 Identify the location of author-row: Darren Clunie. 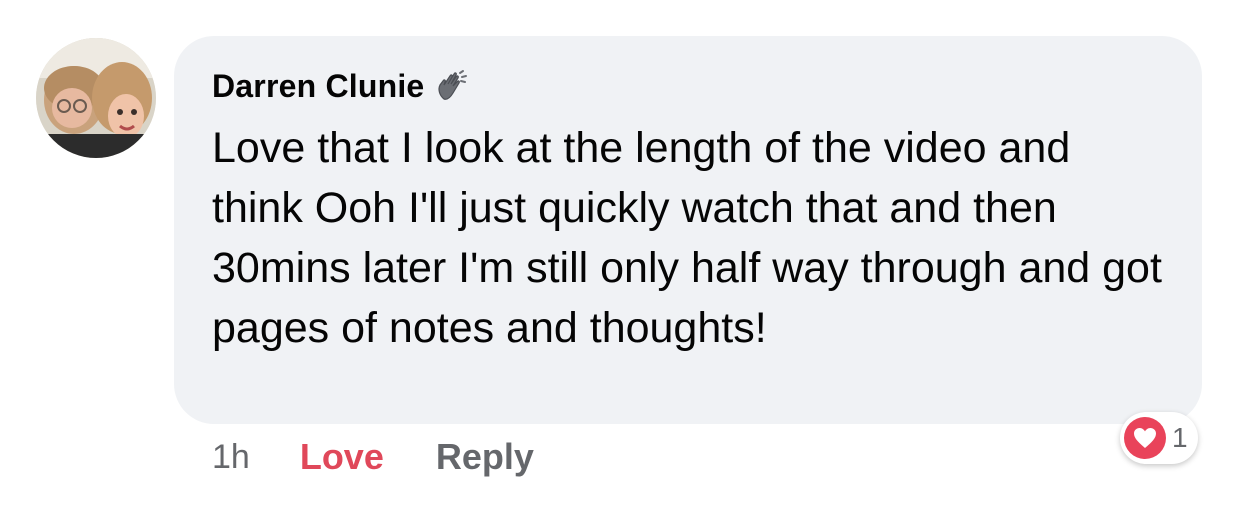
(687, 86).